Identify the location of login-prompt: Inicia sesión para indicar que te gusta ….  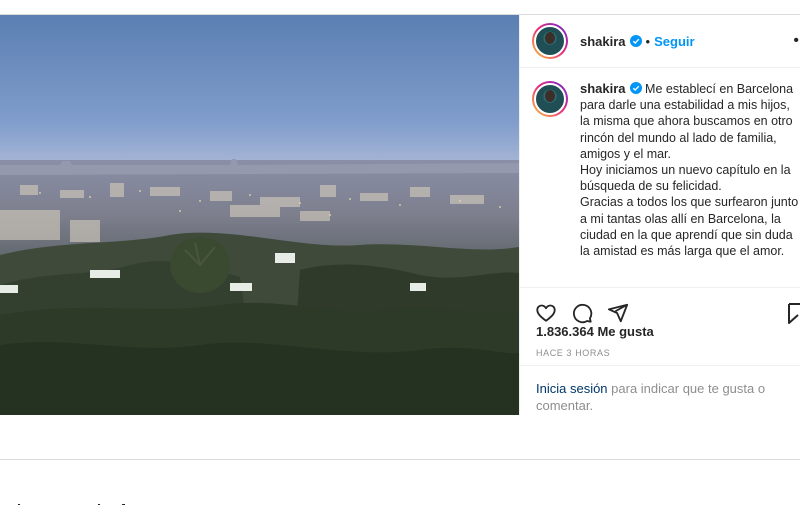
(660, 390).